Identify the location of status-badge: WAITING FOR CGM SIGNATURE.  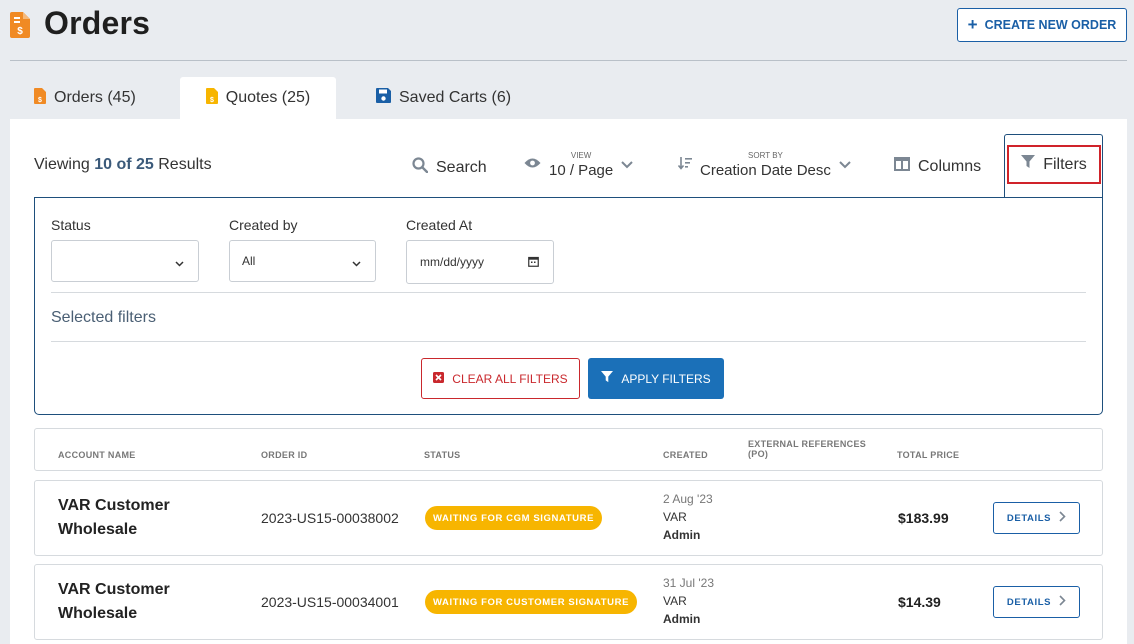
(514, 518).